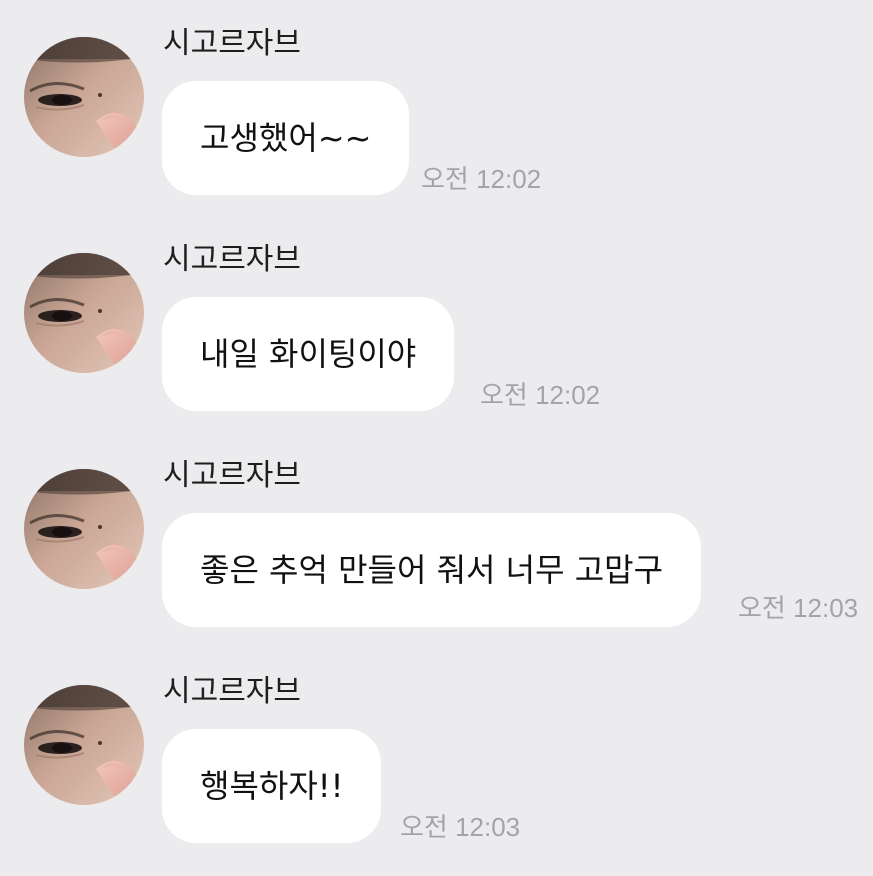  I want to click on message-bubble: 내일 화이팅이야, so click(308, 354).